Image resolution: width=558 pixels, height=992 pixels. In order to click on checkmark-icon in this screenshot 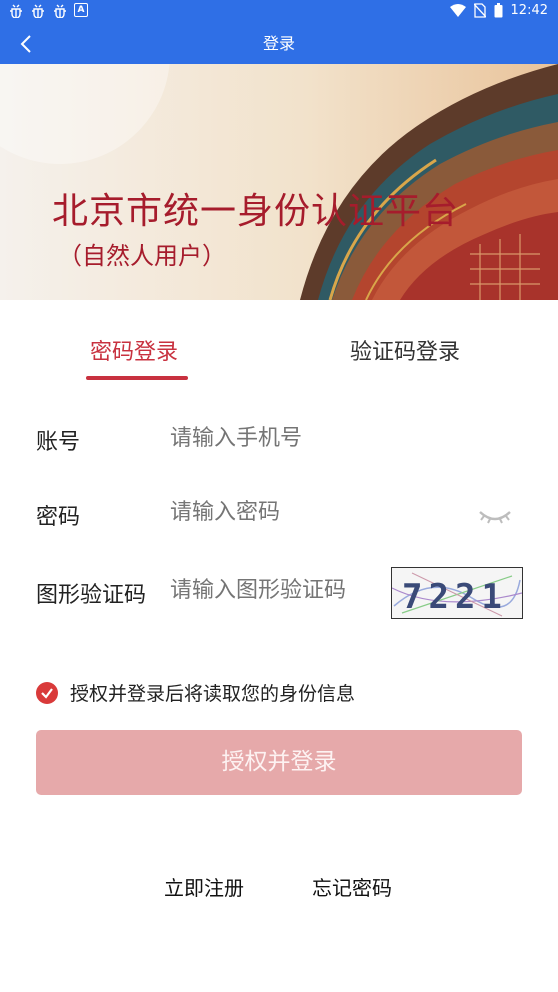, I will do `click(47, 693)`.